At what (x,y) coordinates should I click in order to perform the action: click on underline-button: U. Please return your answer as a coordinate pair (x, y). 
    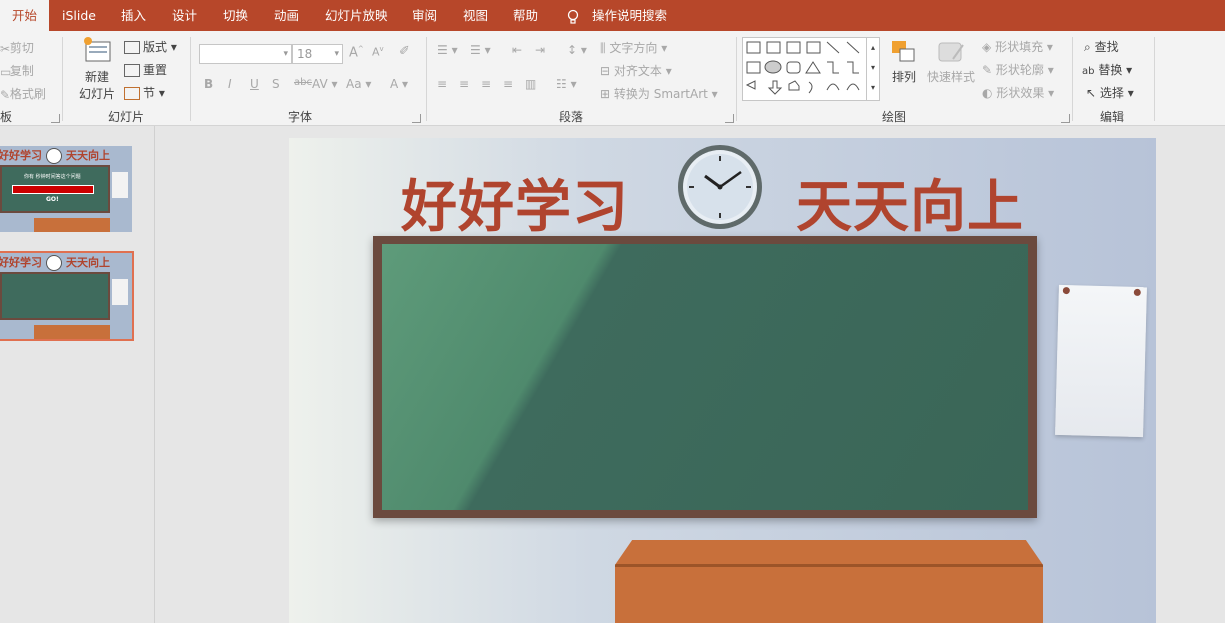
    Looking at the image, I should click on (254, 84).